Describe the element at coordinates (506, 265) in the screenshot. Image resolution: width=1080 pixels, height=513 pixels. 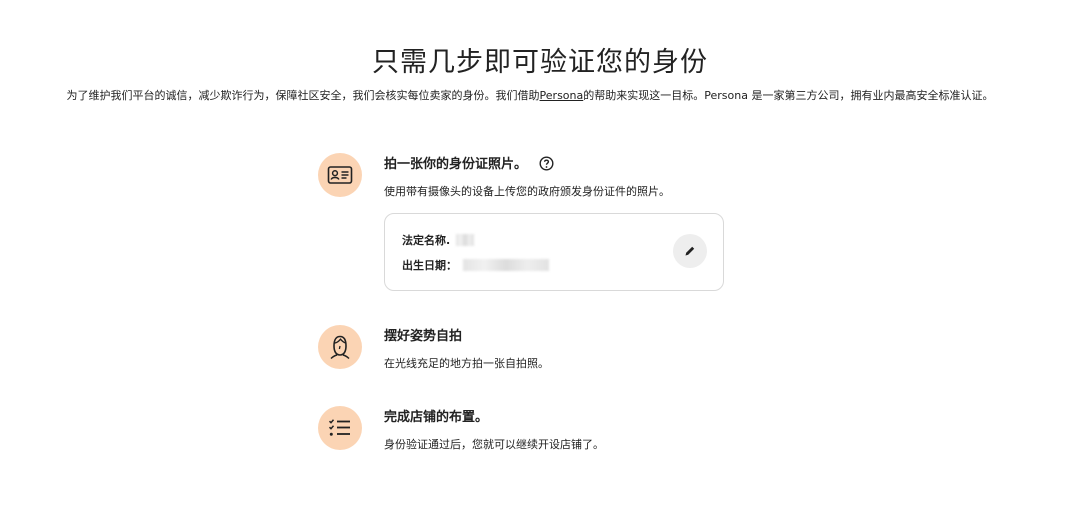
I see `dob-redacted` at that location.